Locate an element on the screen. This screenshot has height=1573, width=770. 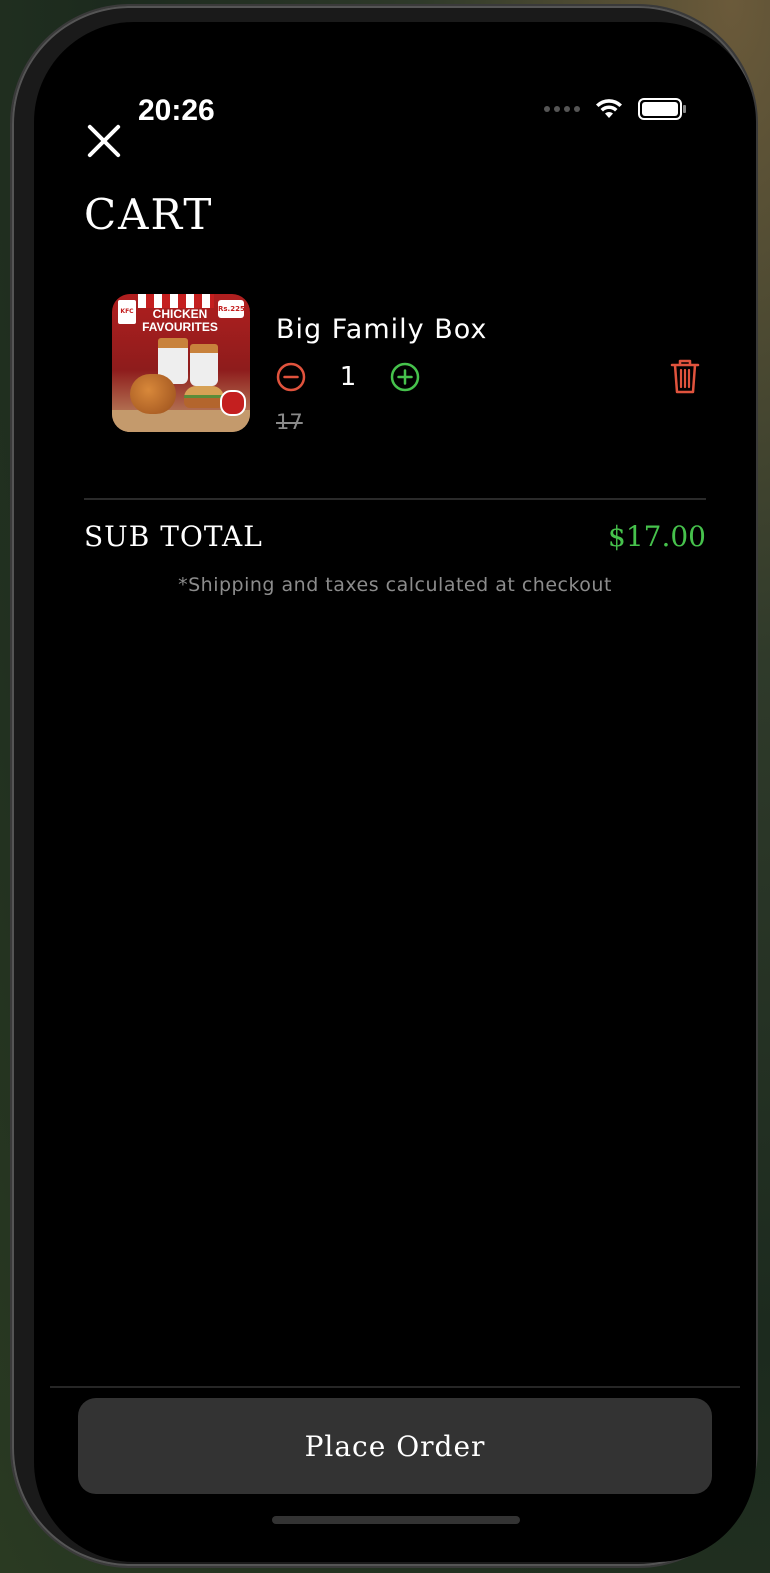
item-name: Big Family Box is located at coordinates (382, 329).